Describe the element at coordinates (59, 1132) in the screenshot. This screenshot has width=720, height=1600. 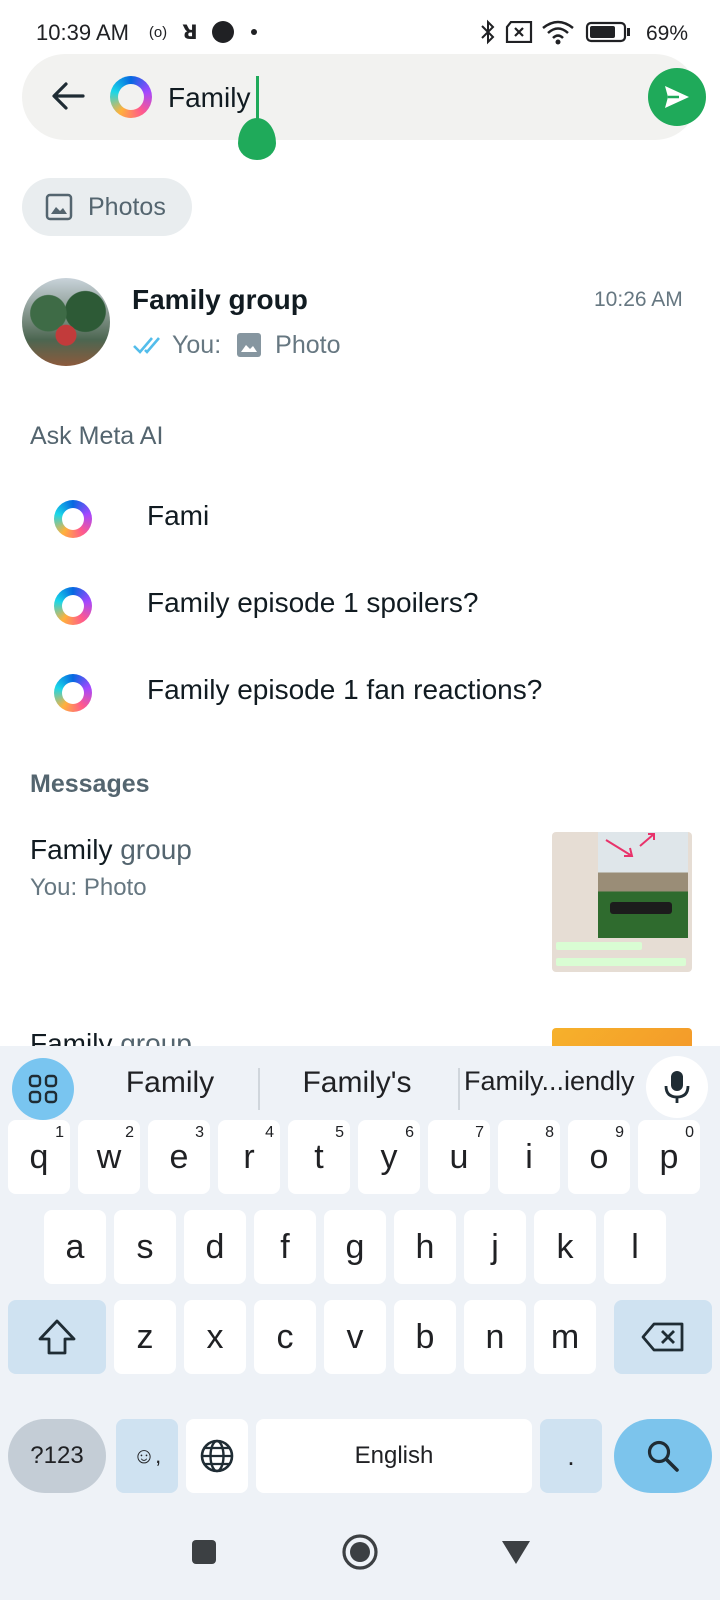
I see `key-hint: 1` at that location.